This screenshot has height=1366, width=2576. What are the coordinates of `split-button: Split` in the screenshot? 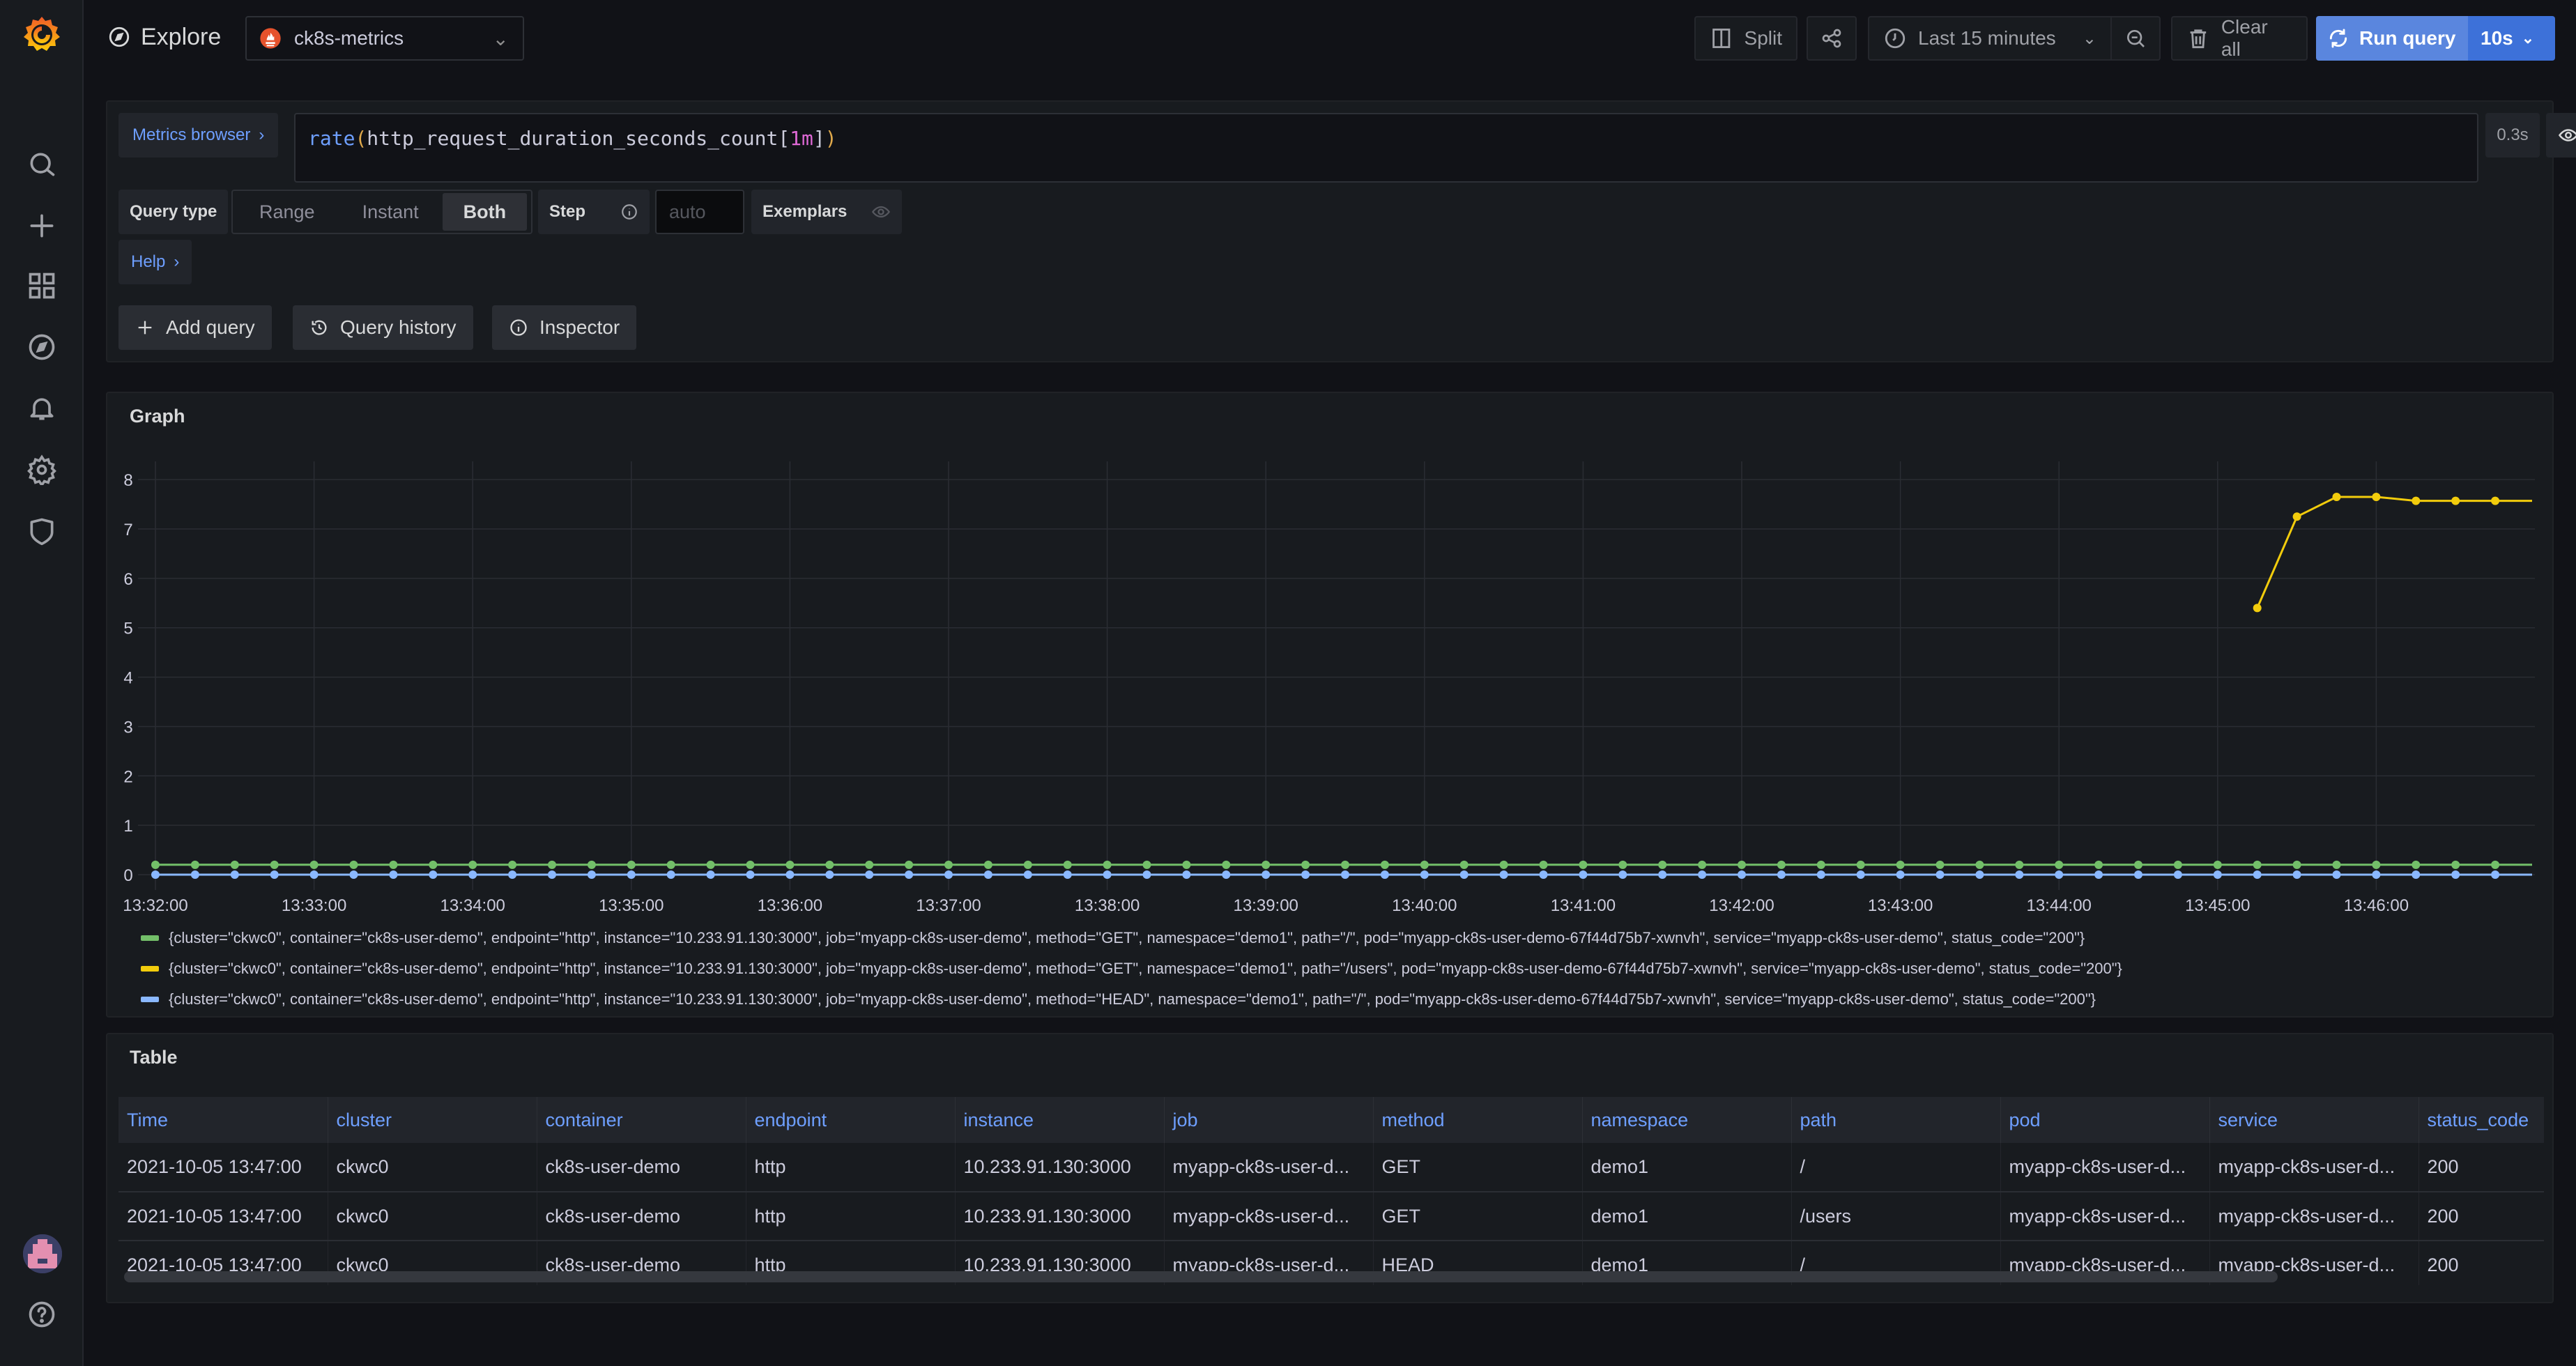 It's located at (1745, 38).